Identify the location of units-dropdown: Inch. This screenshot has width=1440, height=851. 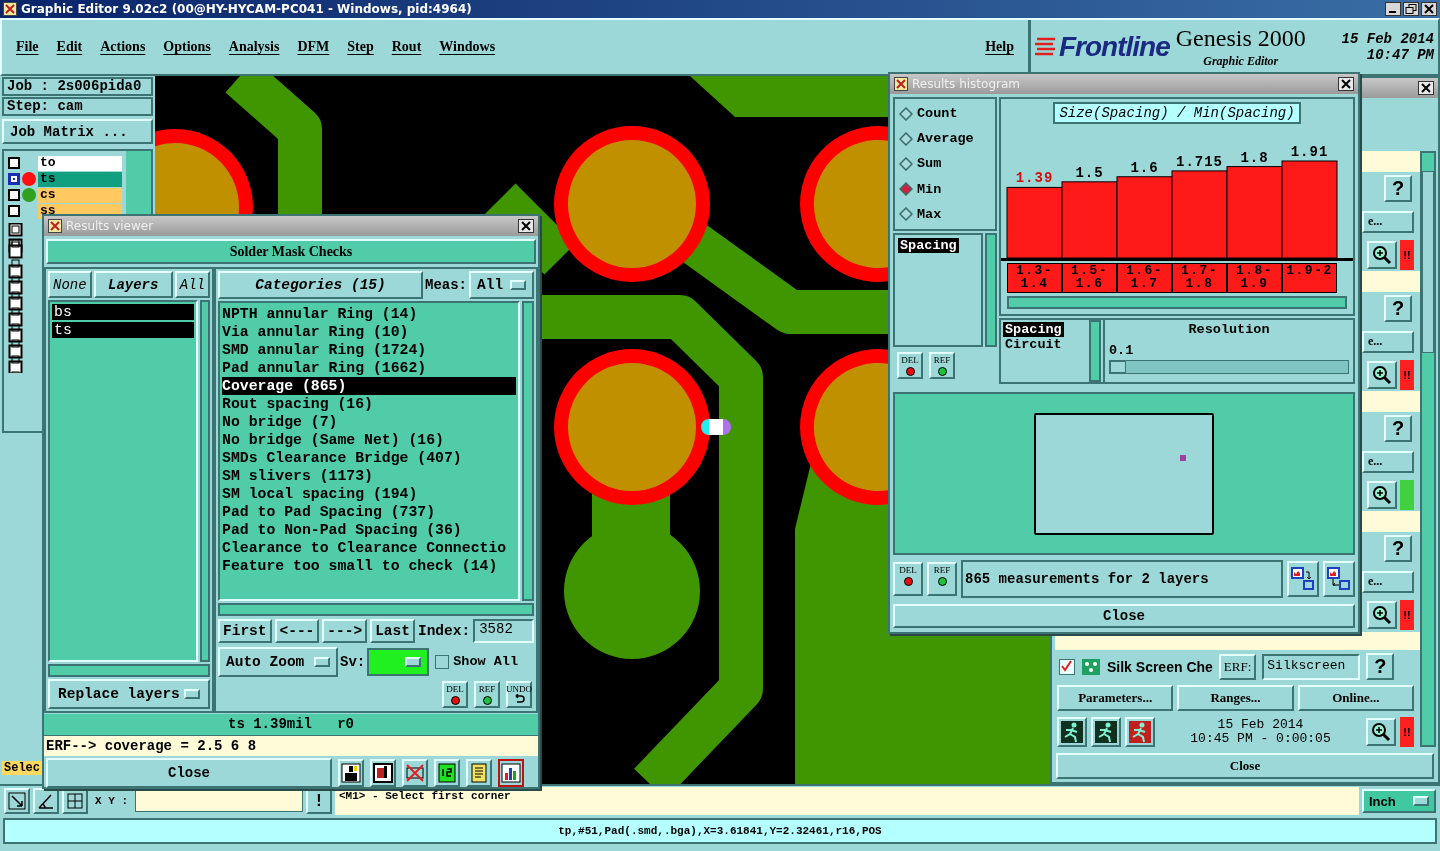
(1399, 801).